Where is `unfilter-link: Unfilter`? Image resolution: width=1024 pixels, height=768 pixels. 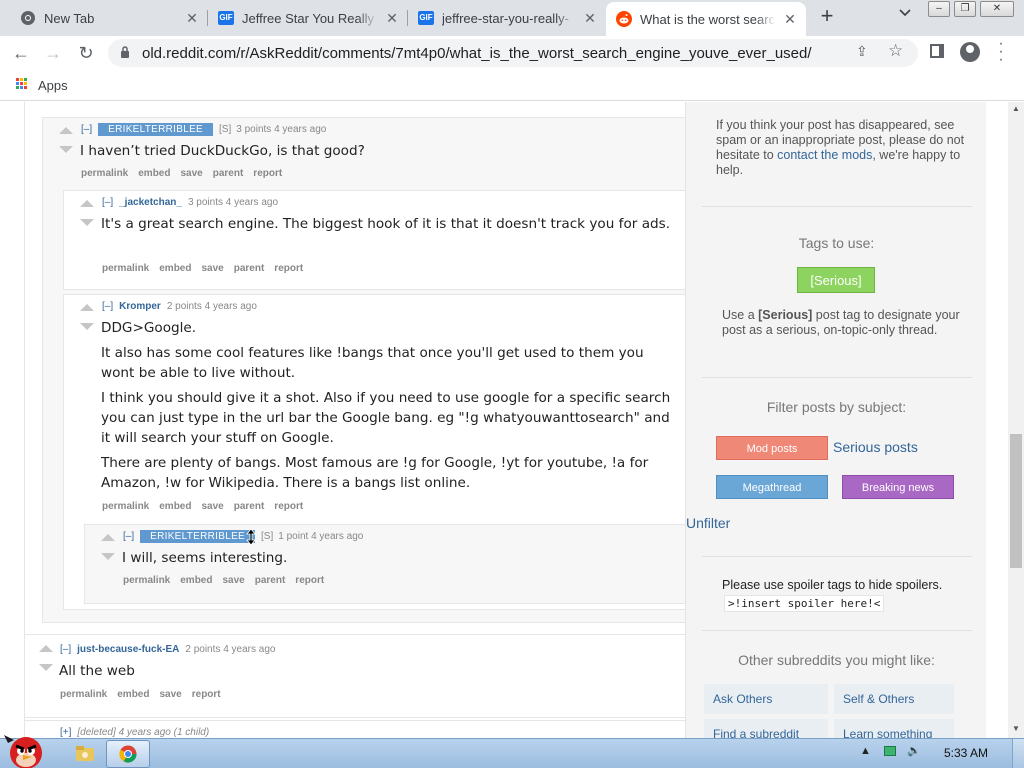
unfilter-link: Unfilter is located at coordinates (708, 523).